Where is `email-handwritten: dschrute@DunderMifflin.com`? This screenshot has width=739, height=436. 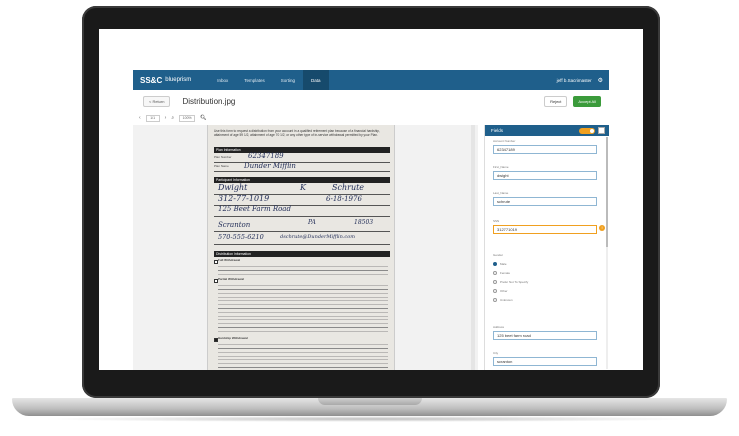 email-handwritten: dschrute@DunderMifflin.com is located at coordinates (317, 237).